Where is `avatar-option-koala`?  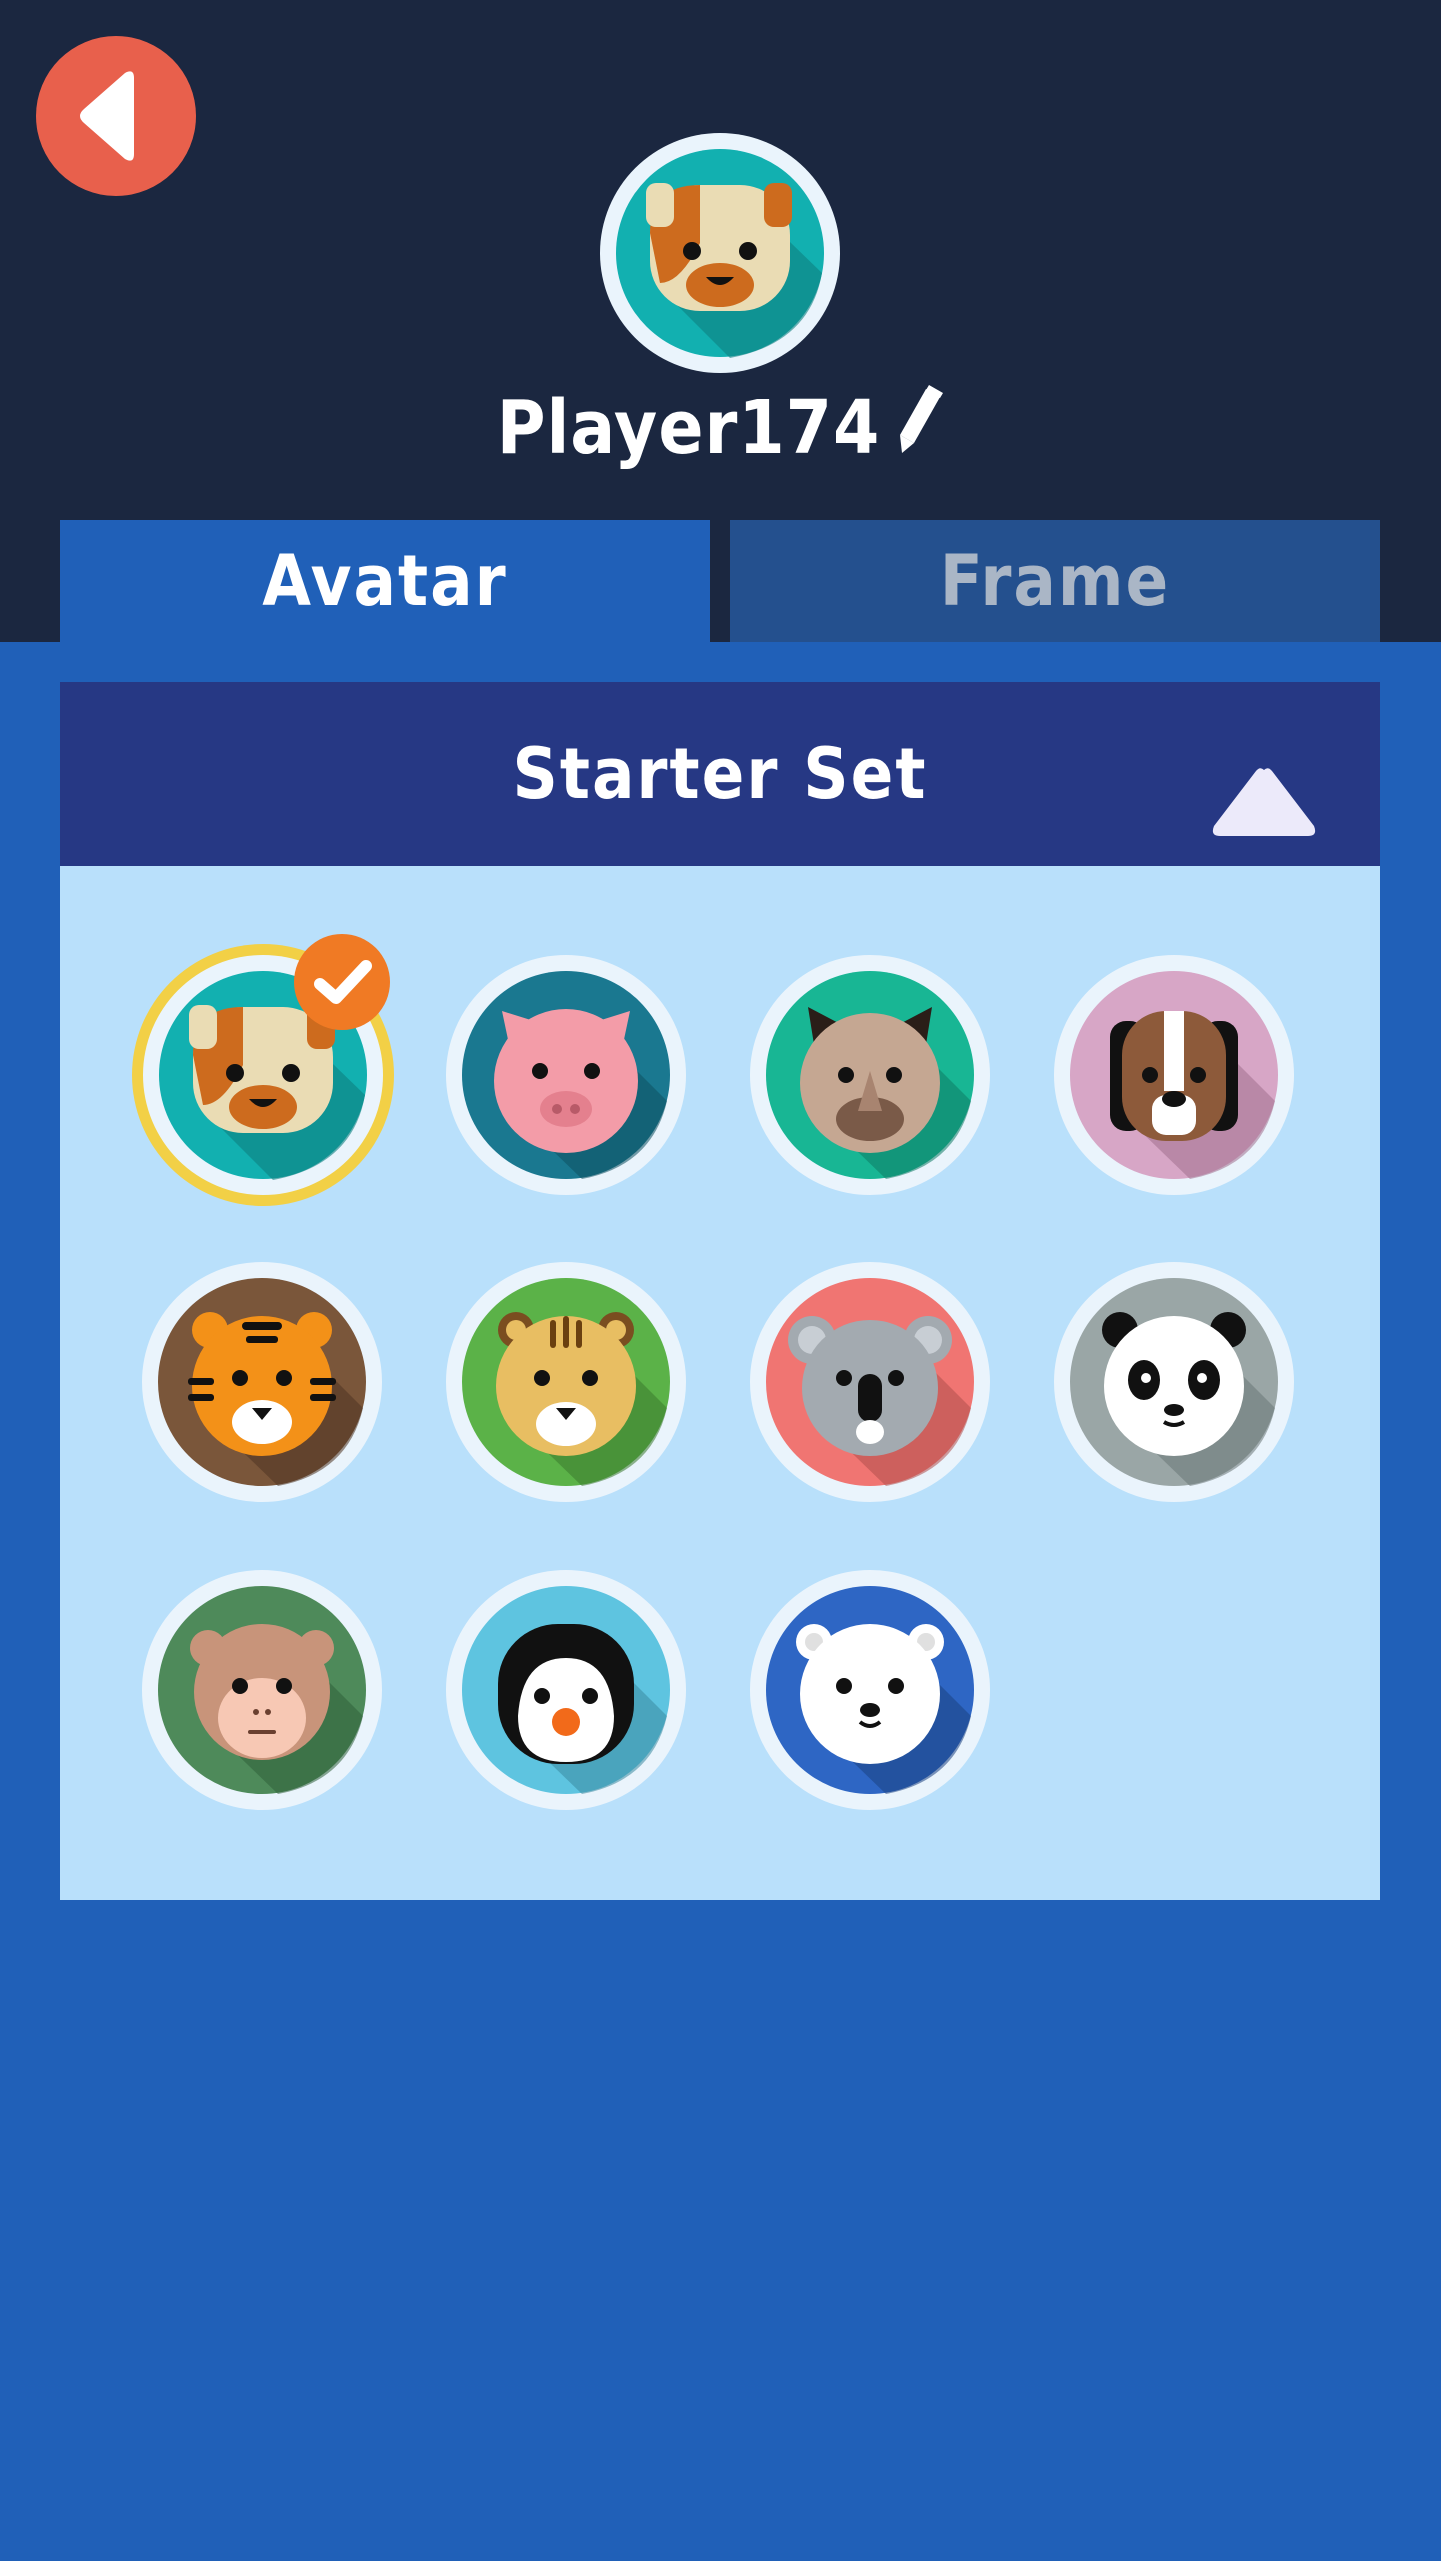
avatar-option-koala is located at coordinates (870, 1382).